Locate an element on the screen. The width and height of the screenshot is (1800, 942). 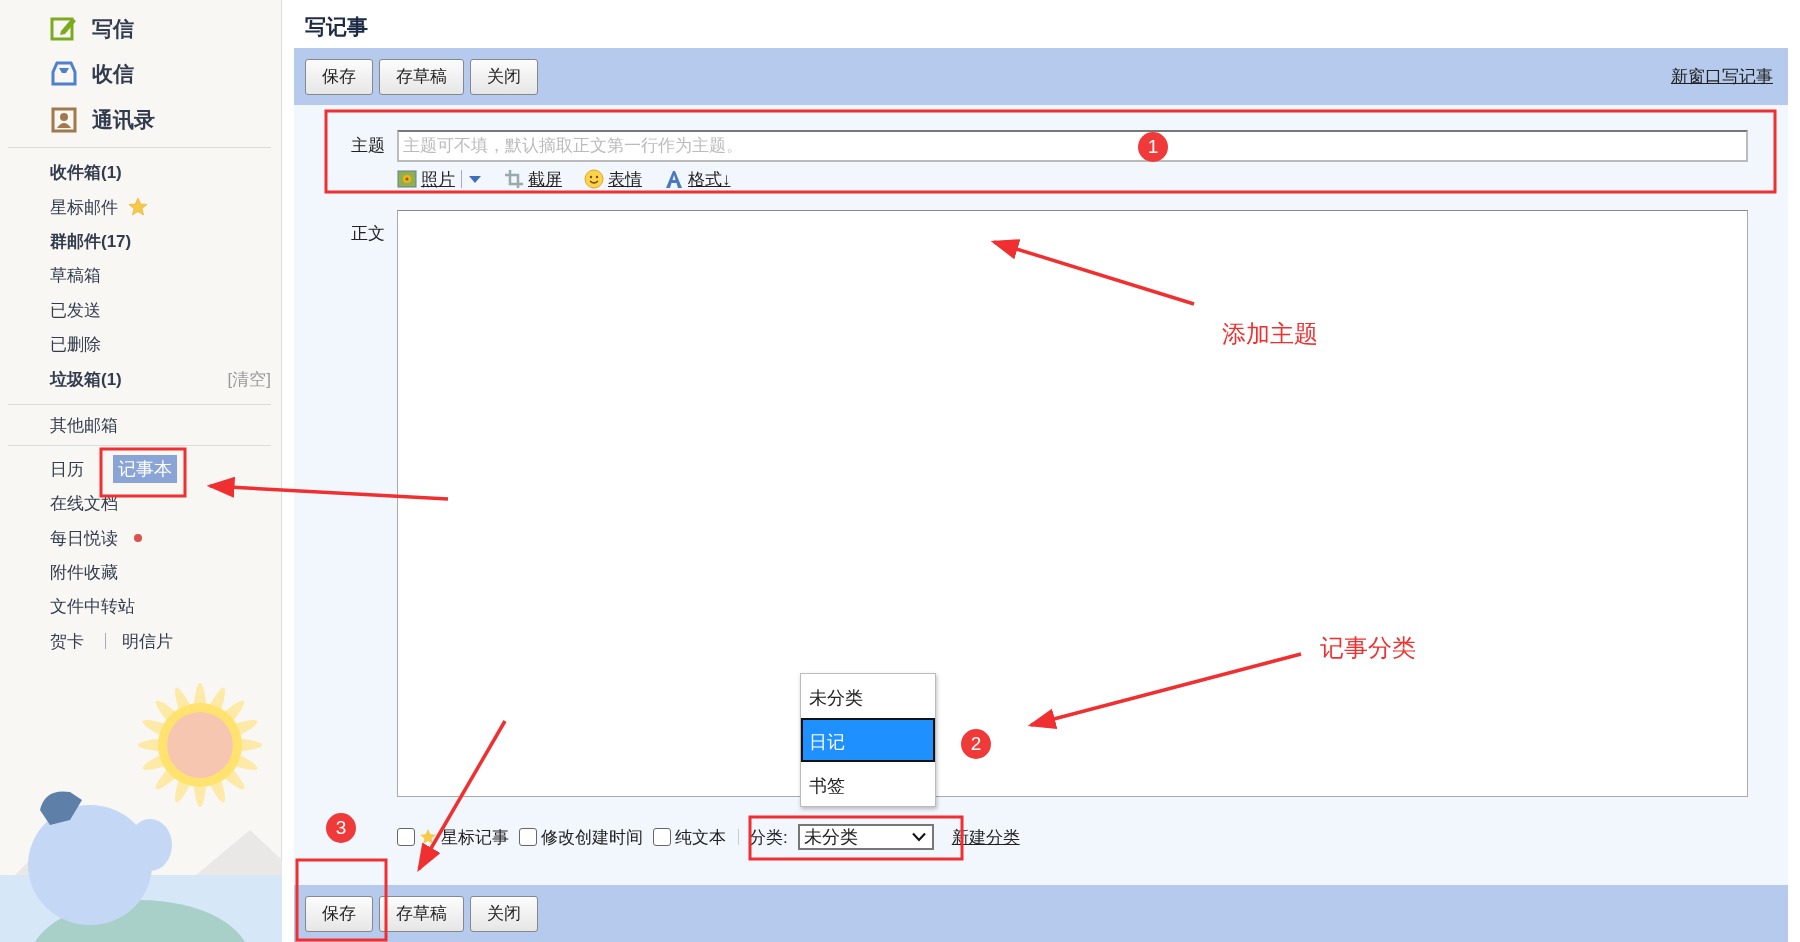
nav-link: 收信 is located at coordinates (113, 74).